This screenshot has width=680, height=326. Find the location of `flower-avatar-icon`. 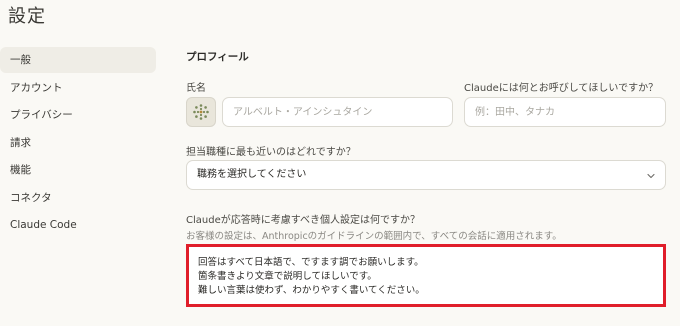

flower-avatar-icon is located at coordinates (201, 112).